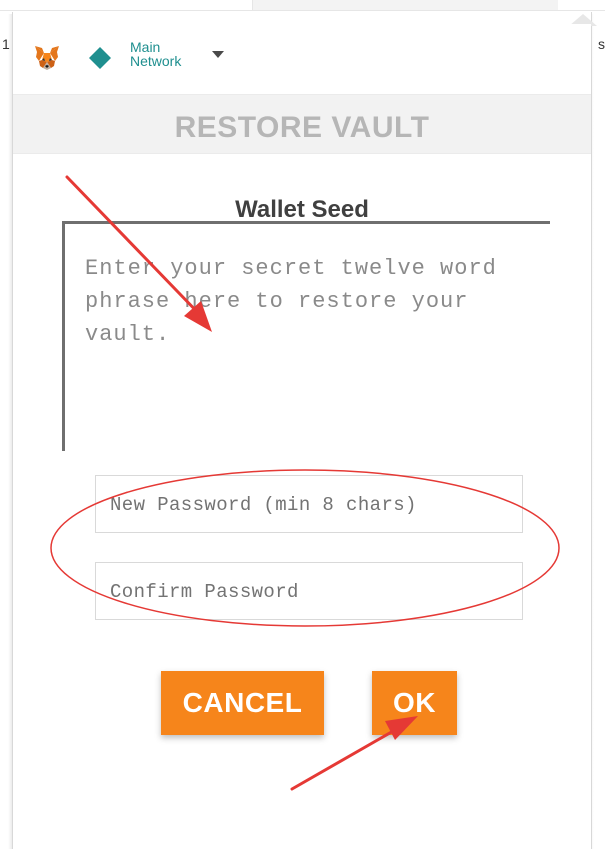 The height and width of the screenshot is (849, 605). Describe the element at coordinates (47, 58) in the screenshot. I see `metamask-fox-icon` at that location.